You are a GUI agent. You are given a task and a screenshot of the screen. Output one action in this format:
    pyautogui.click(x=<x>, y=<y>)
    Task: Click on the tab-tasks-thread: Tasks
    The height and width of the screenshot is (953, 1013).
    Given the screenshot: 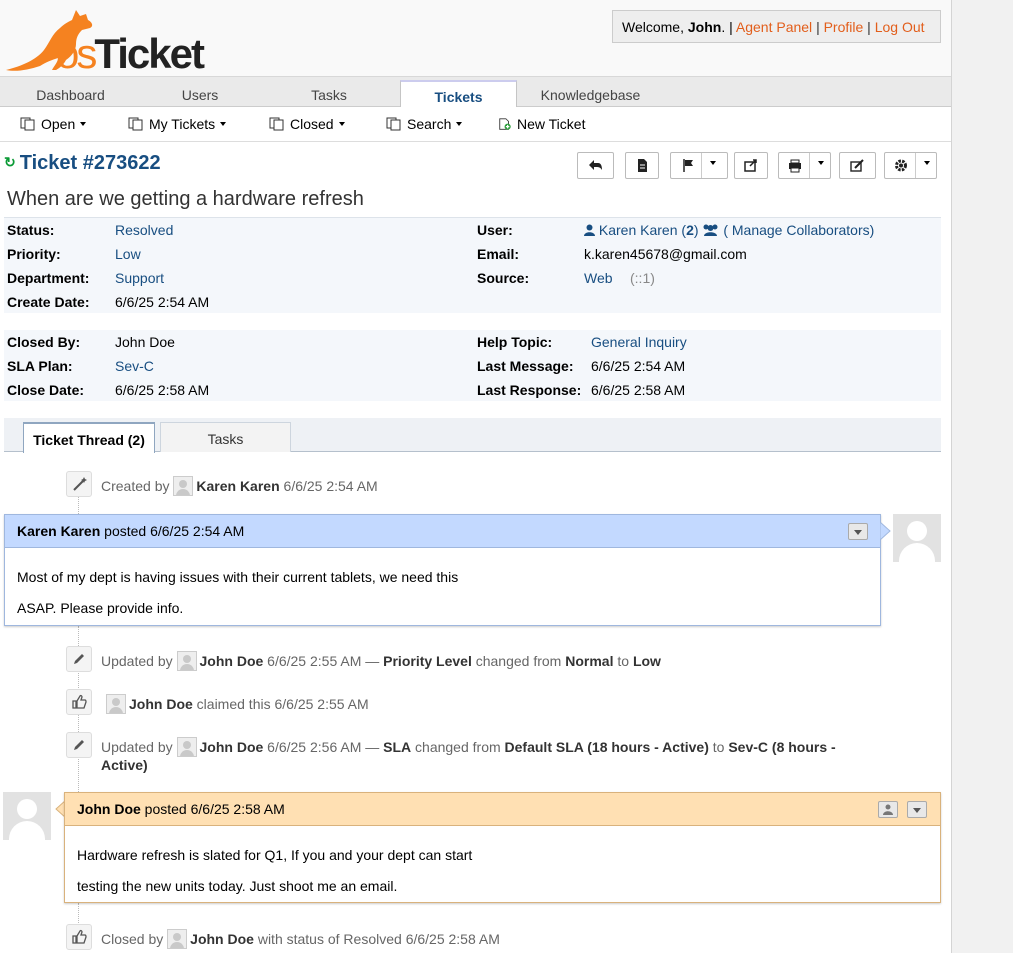 What is the action you would take?
    pyautogui.click(x=225, y=437)
    